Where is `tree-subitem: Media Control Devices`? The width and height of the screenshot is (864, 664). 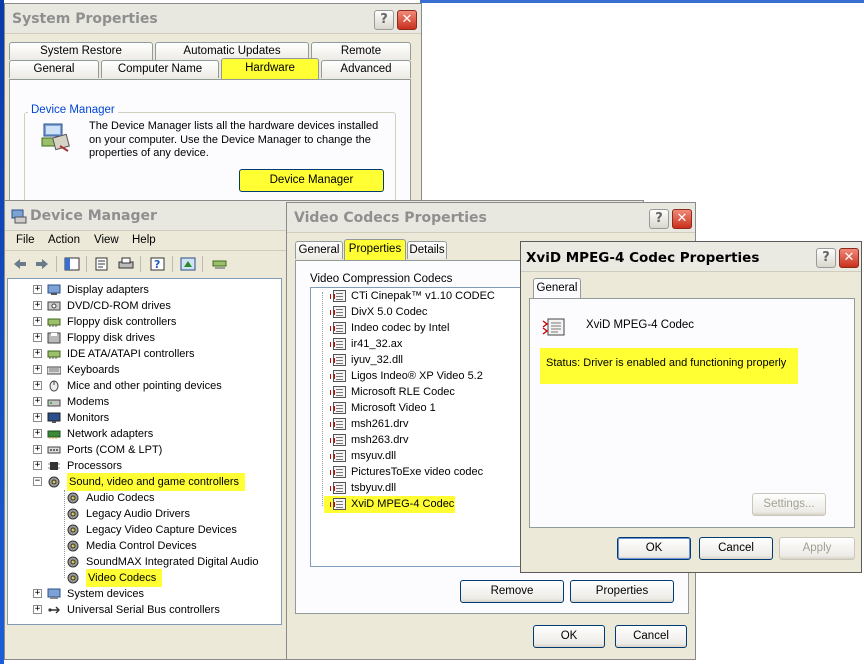
tree-subitem: Media Control Devices is located at coordinates (156, 546).